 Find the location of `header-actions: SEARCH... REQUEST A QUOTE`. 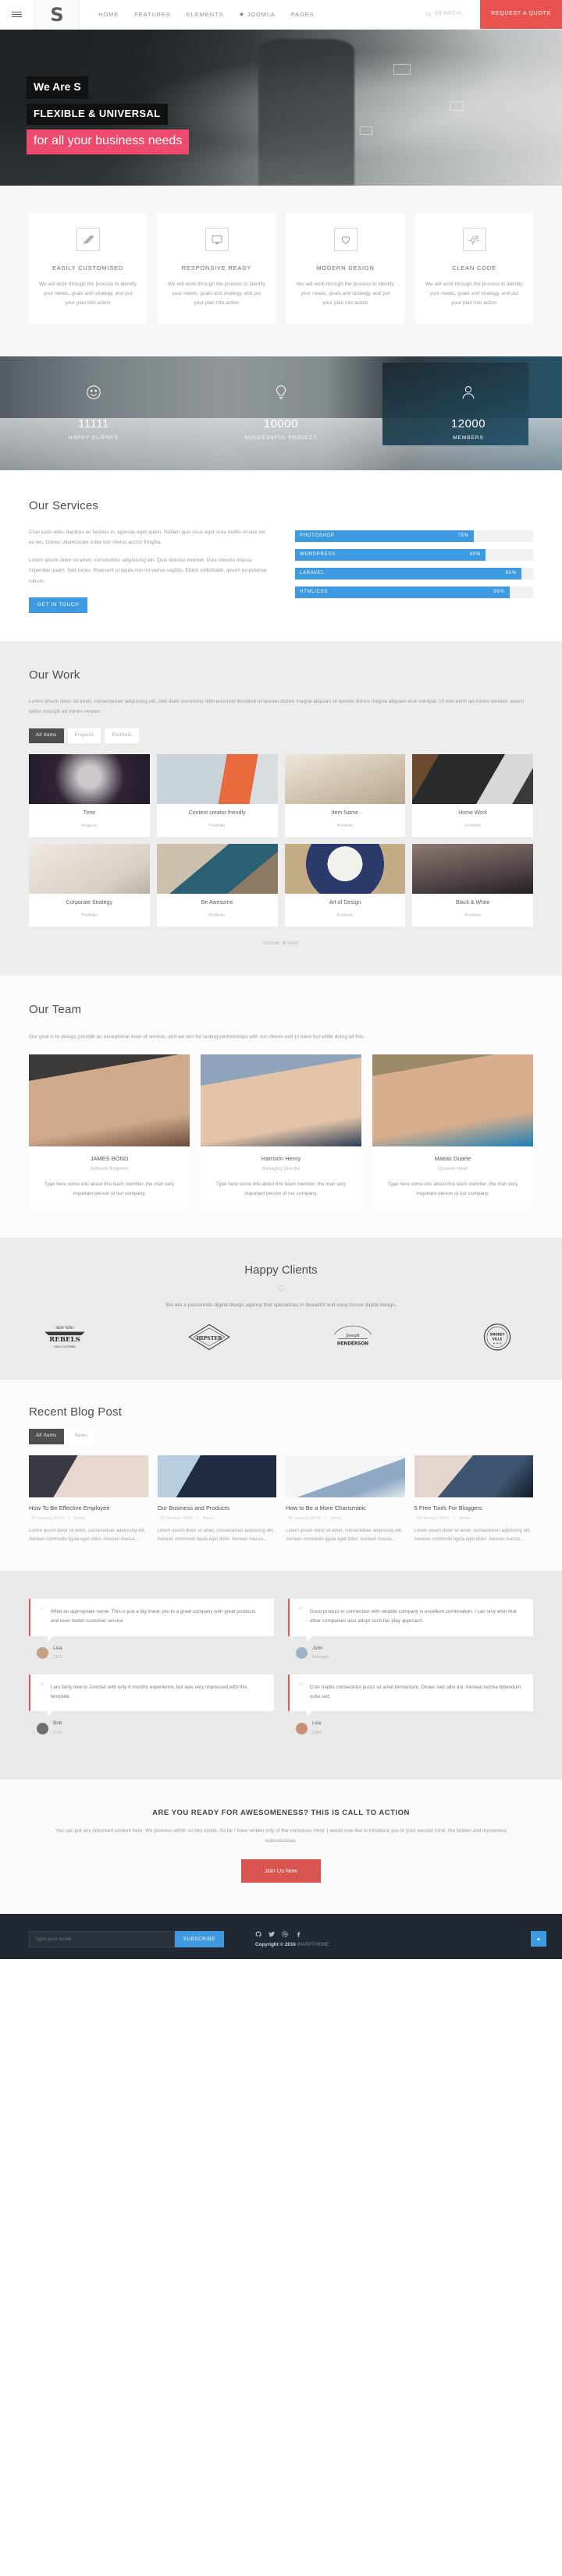

header-actions: SEARCH... REQUEST A QUOTE is located at coordinates (488, 14).